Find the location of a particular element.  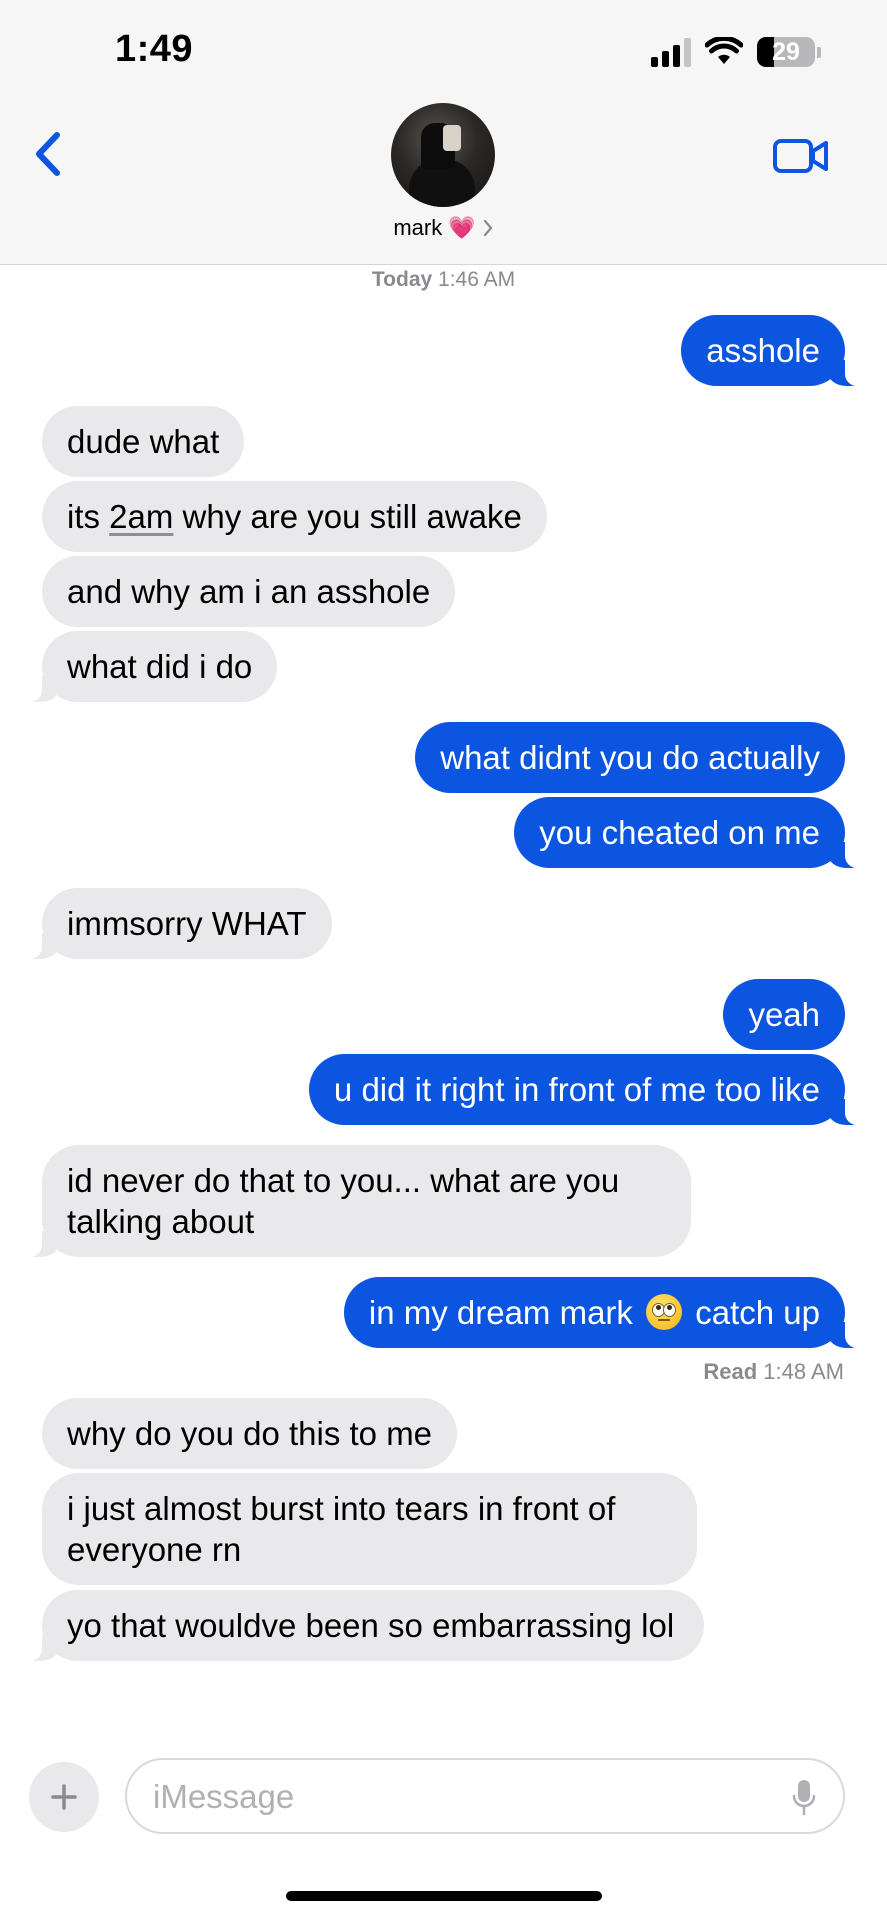

message-text: why do you do this to me is located at coordinates (250, 1433).